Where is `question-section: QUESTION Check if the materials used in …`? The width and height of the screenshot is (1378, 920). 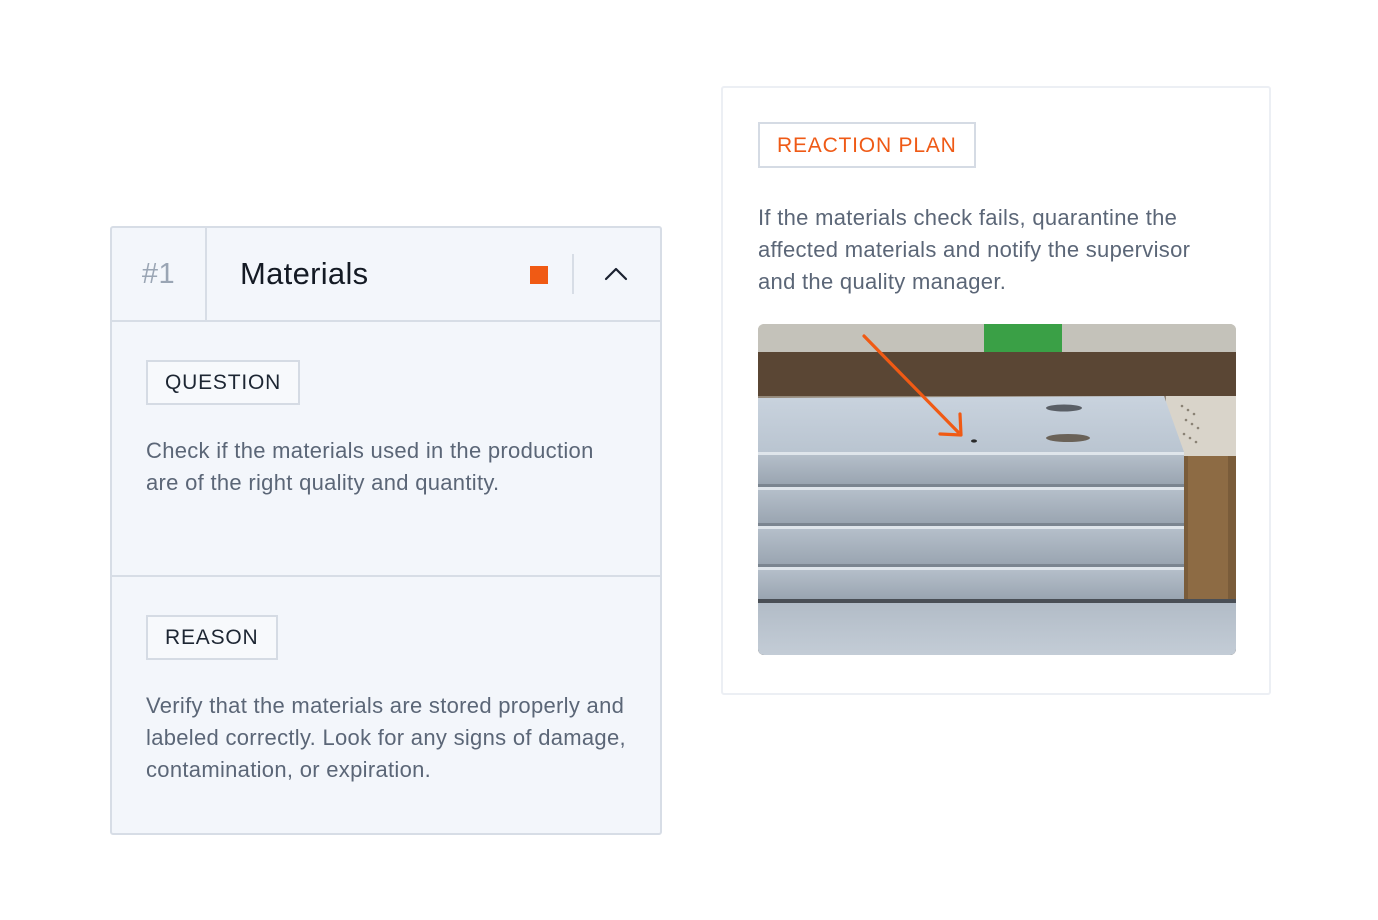 question-section: QUESTION Check if the materials used in … is located at coordinates (386, 449).